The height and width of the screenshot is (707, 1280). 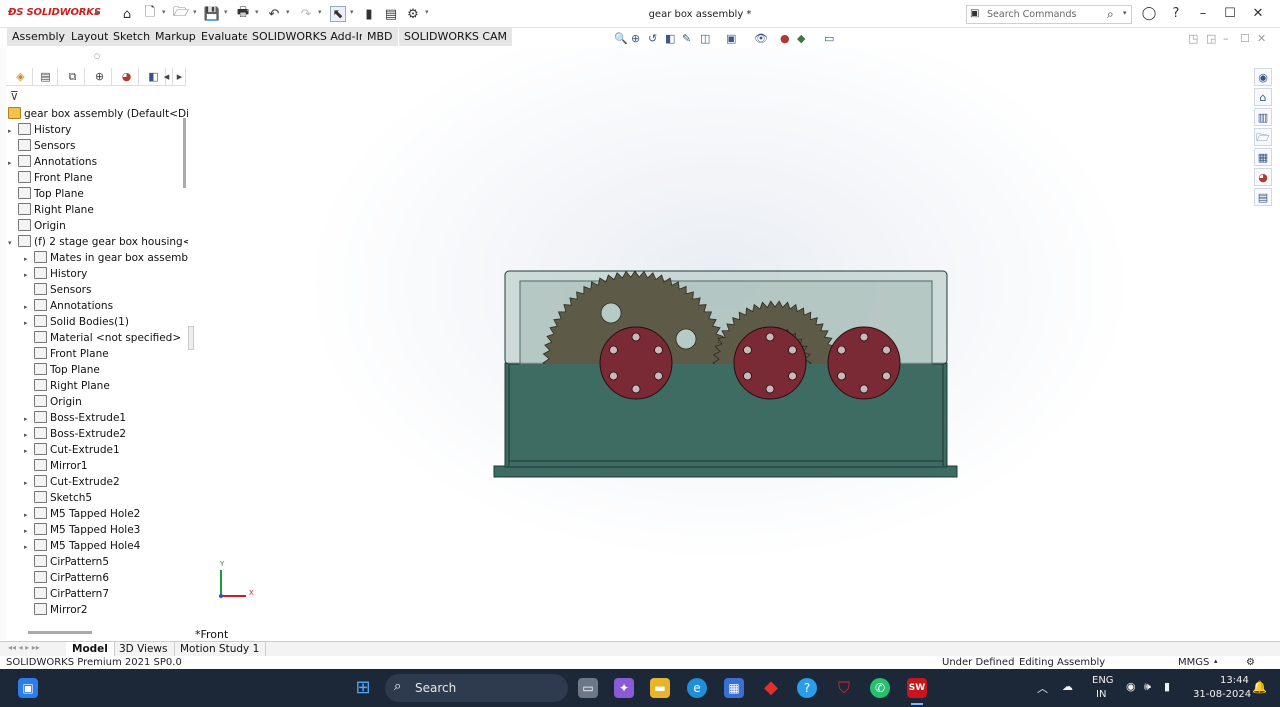 I want to click on new-document-icon: 🗋, so click(x=150, y=13).